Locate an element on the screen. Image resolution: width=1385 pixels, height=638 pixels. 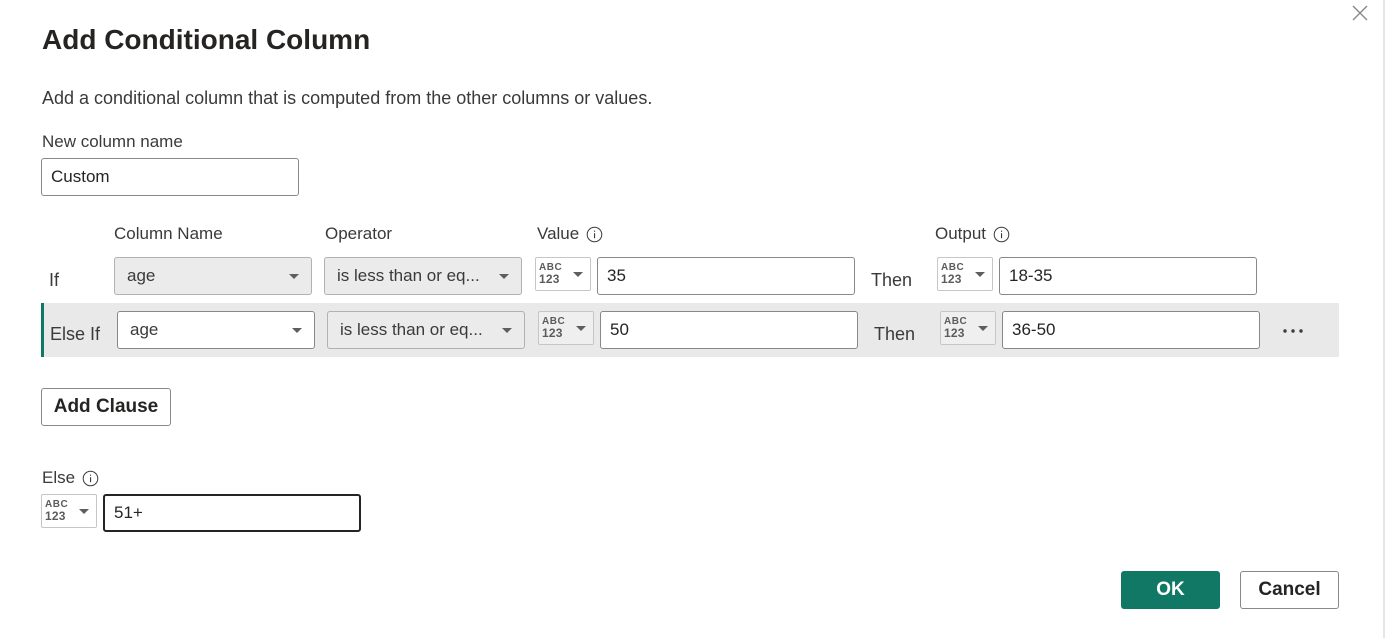
else-if-value-text: 50 is located at coordinates (619, 329).